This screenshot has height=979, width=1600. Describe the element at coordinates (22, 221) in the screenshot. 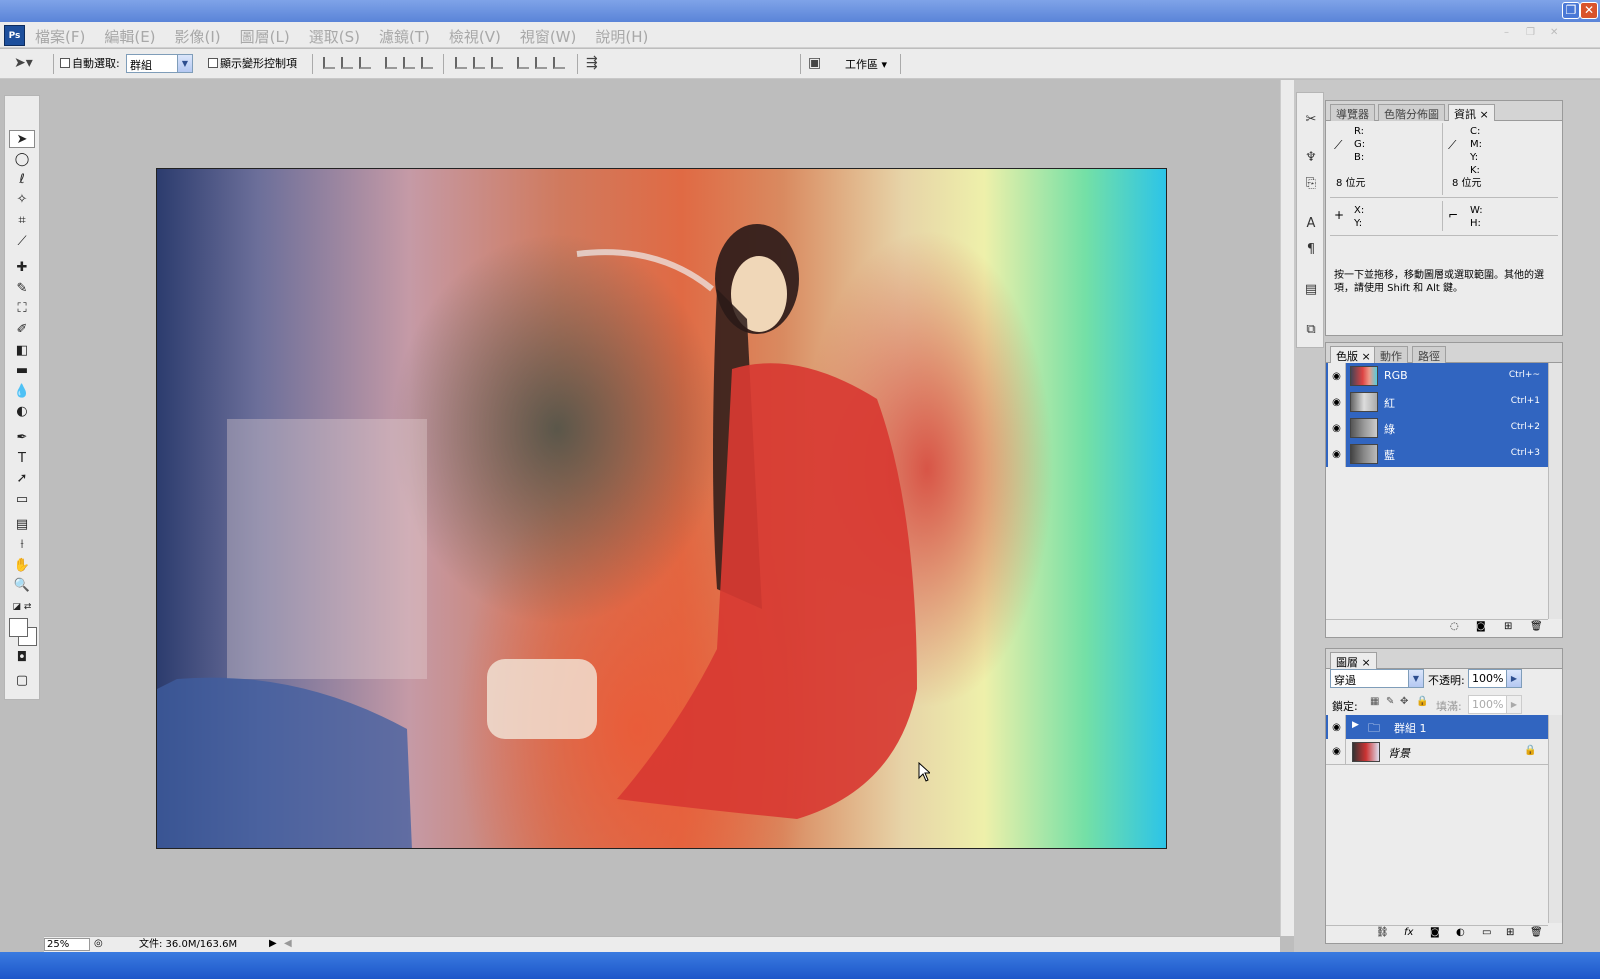

I see `crop-tool-icon: ⌗` at that location.